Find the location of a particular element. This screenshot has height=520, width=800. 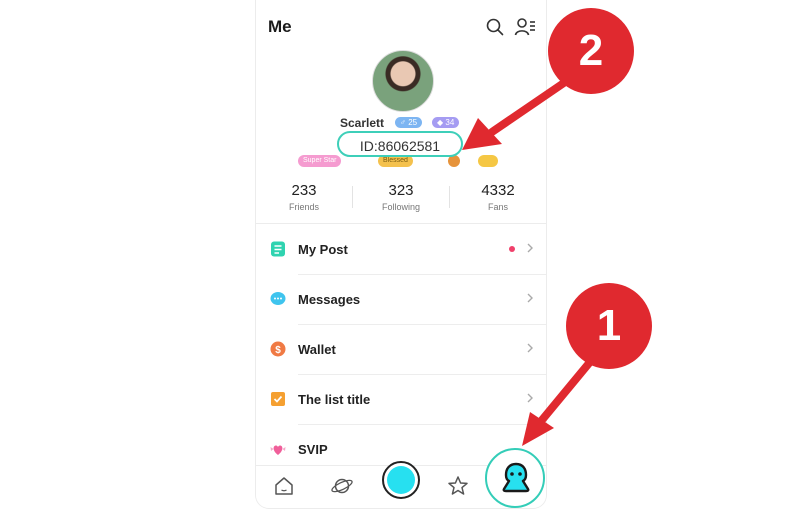

step-2-marker: 2 is located at coordinates (591, 51).